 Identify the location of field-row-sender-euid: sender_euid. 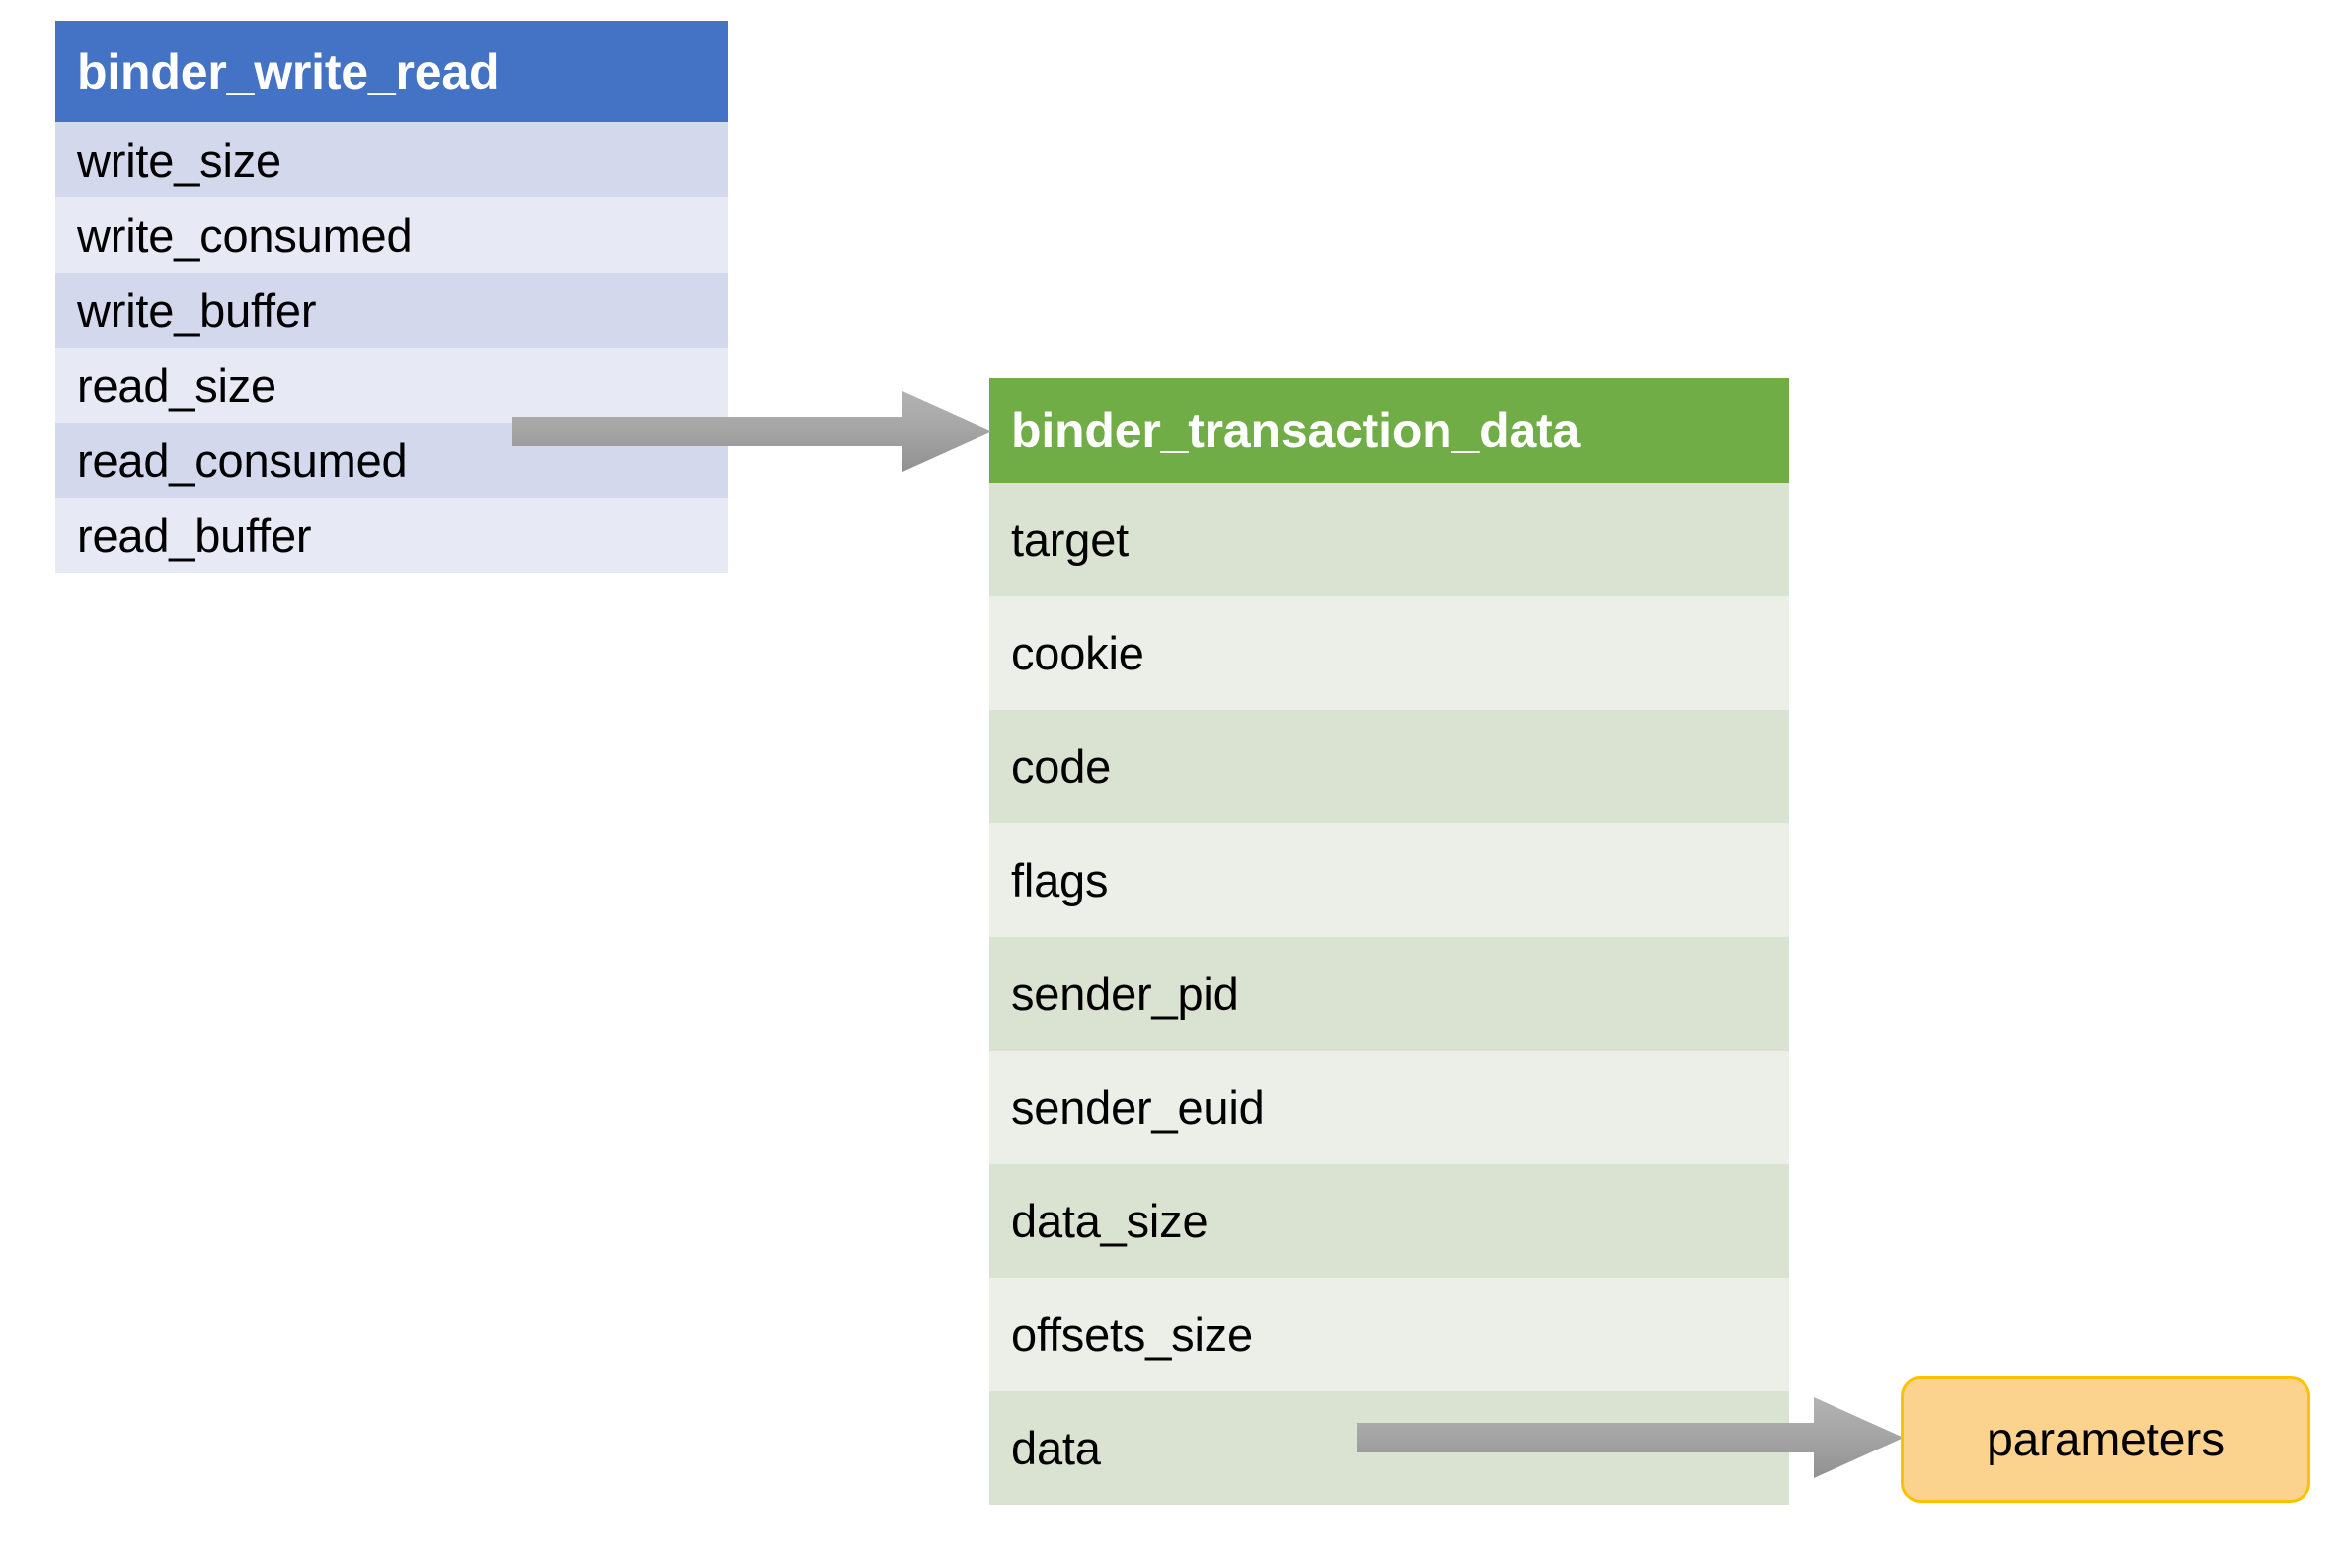
(1389, 1107).